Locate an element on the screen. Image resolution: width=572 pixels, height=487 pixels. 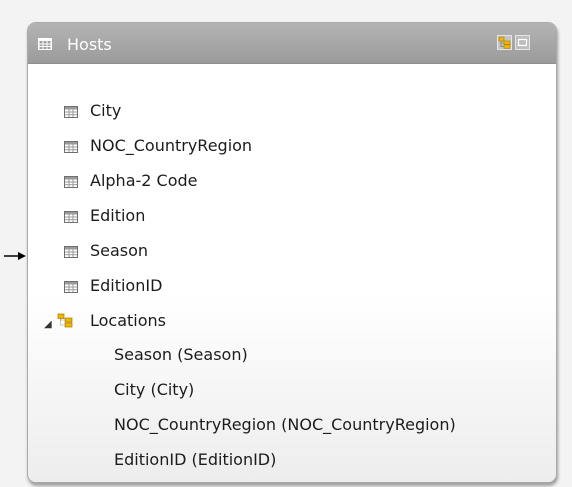
minimize-button is located at coordinates (522, 42).